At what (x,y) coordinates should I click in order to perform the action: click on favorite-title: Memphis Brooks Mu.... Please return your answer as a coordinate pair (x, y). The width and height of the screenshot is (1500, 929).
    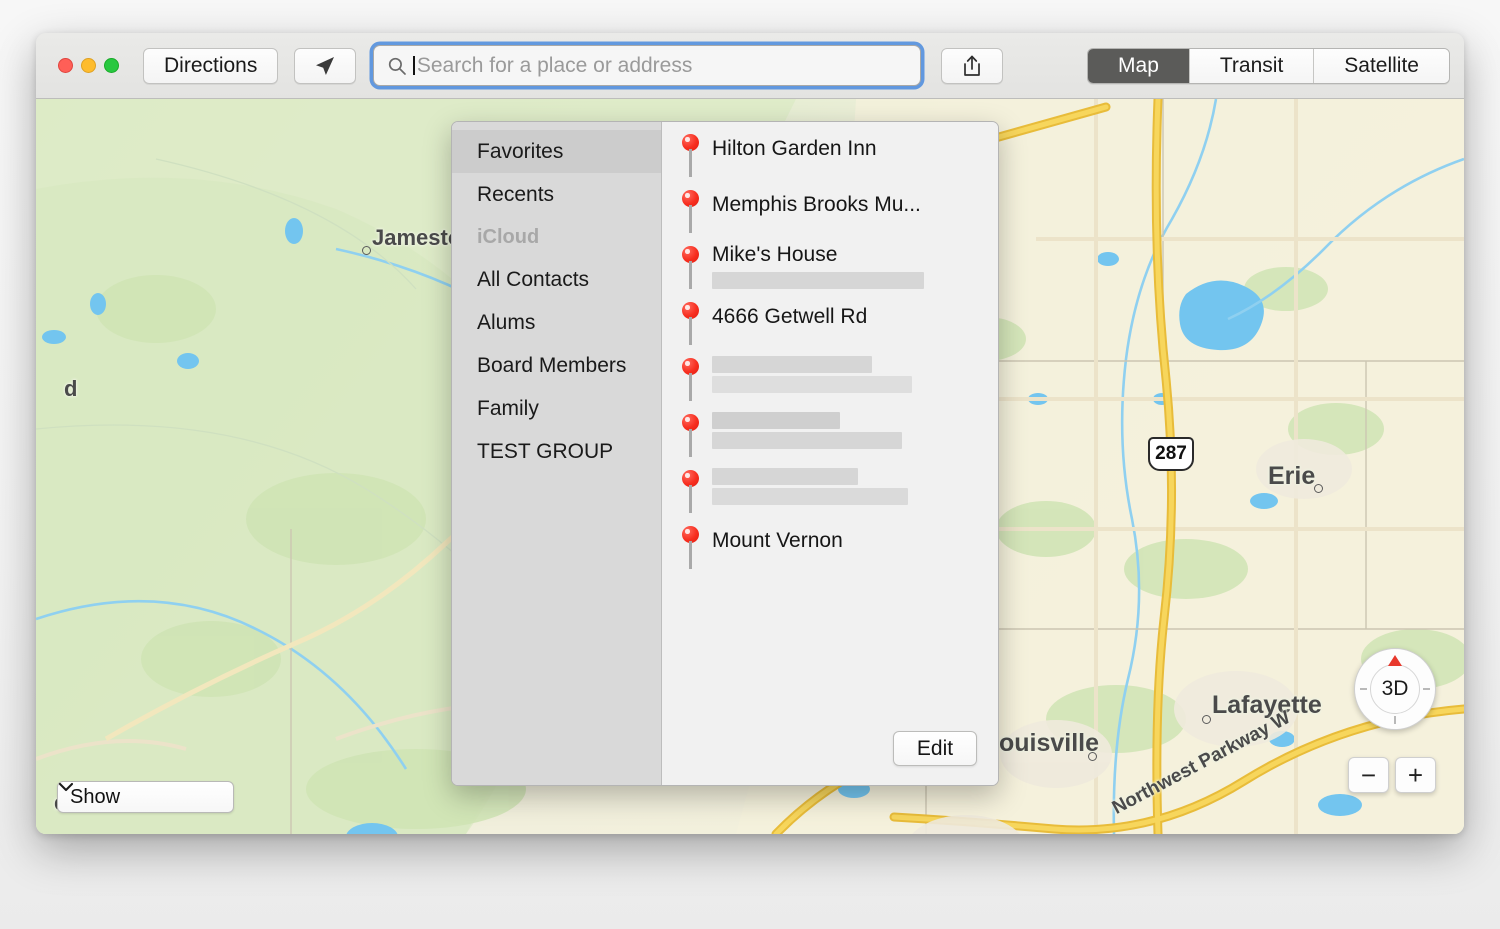
    Looking at the image, I should click on (816, 204).